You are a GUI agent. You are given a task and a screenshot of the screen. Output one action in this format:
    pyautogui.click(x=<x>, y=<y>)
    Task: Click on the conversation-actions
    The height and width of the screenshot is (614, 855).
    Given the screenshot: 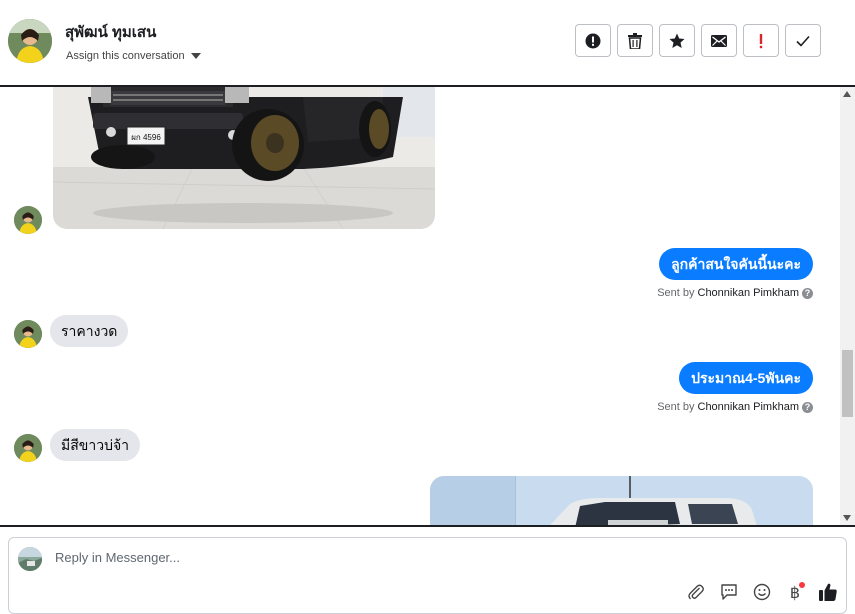 What is the action you would take?
    pyautogui.click(x=698, y=40)
    